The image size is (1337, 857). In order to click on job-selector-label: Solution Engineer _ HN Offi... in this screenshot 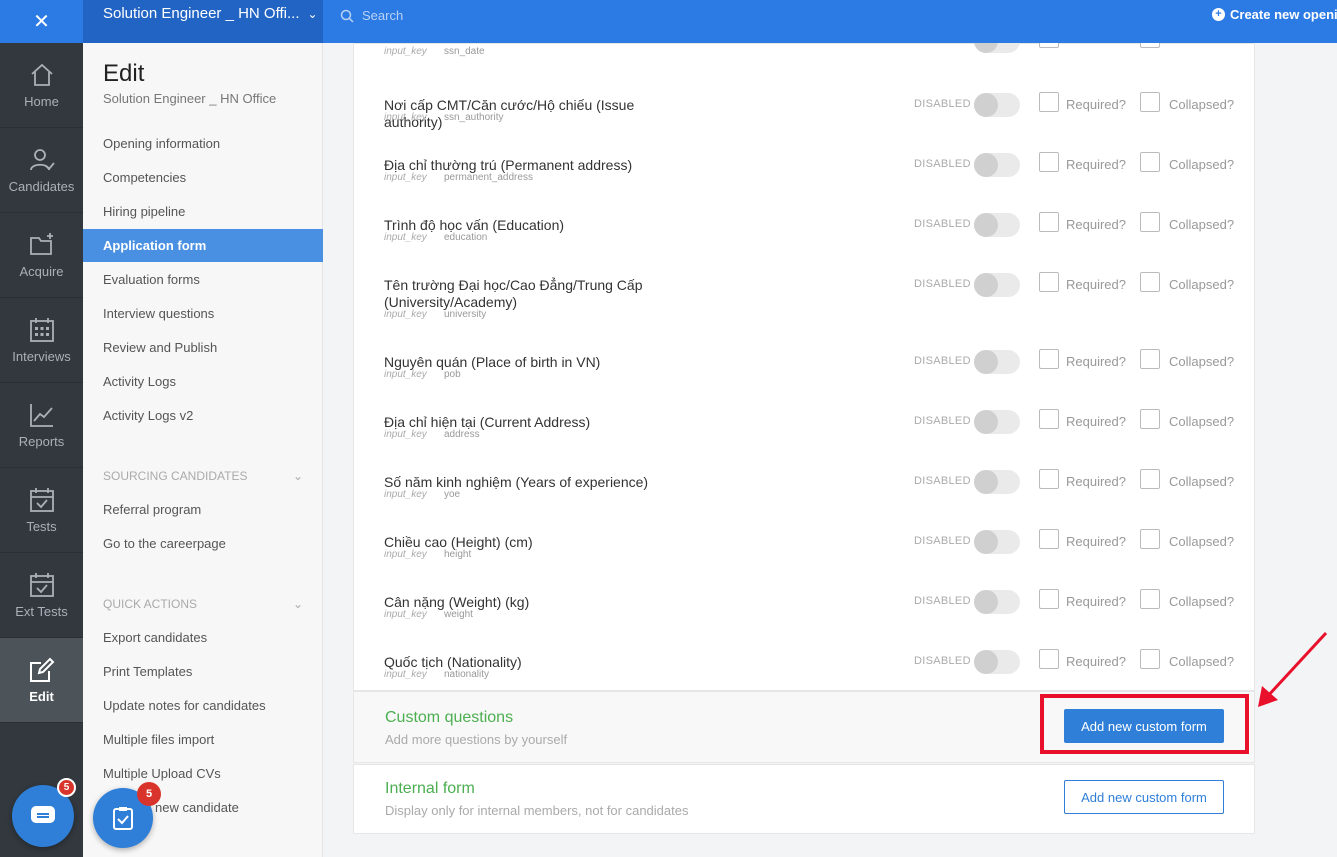, I will do `click(201, 13)`.